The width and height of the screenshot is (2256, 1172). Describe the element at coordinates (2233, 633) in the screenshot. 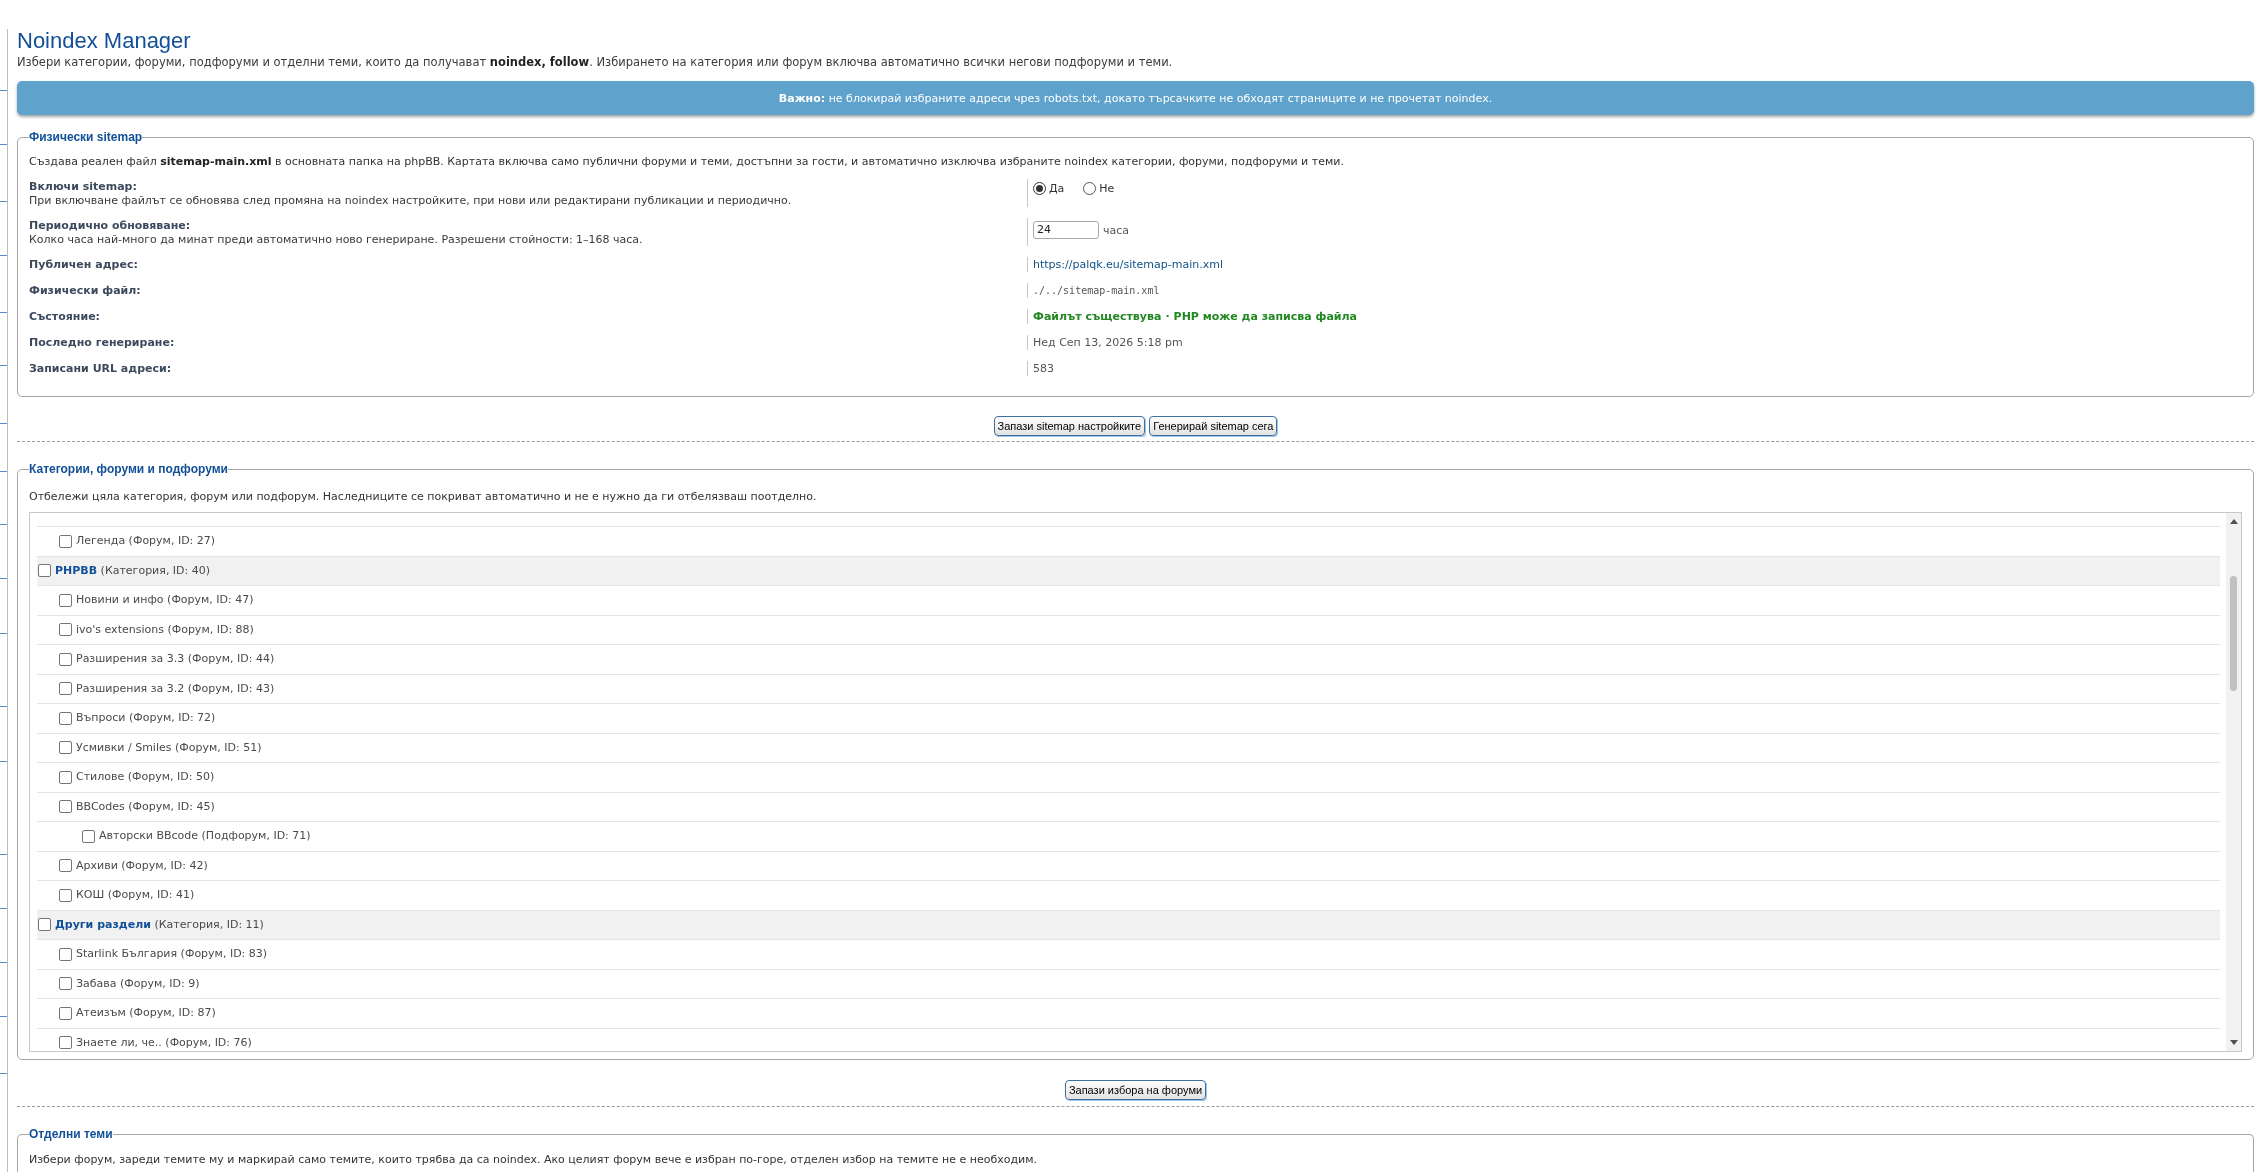

I see `scrollbar-thumb` at that location.